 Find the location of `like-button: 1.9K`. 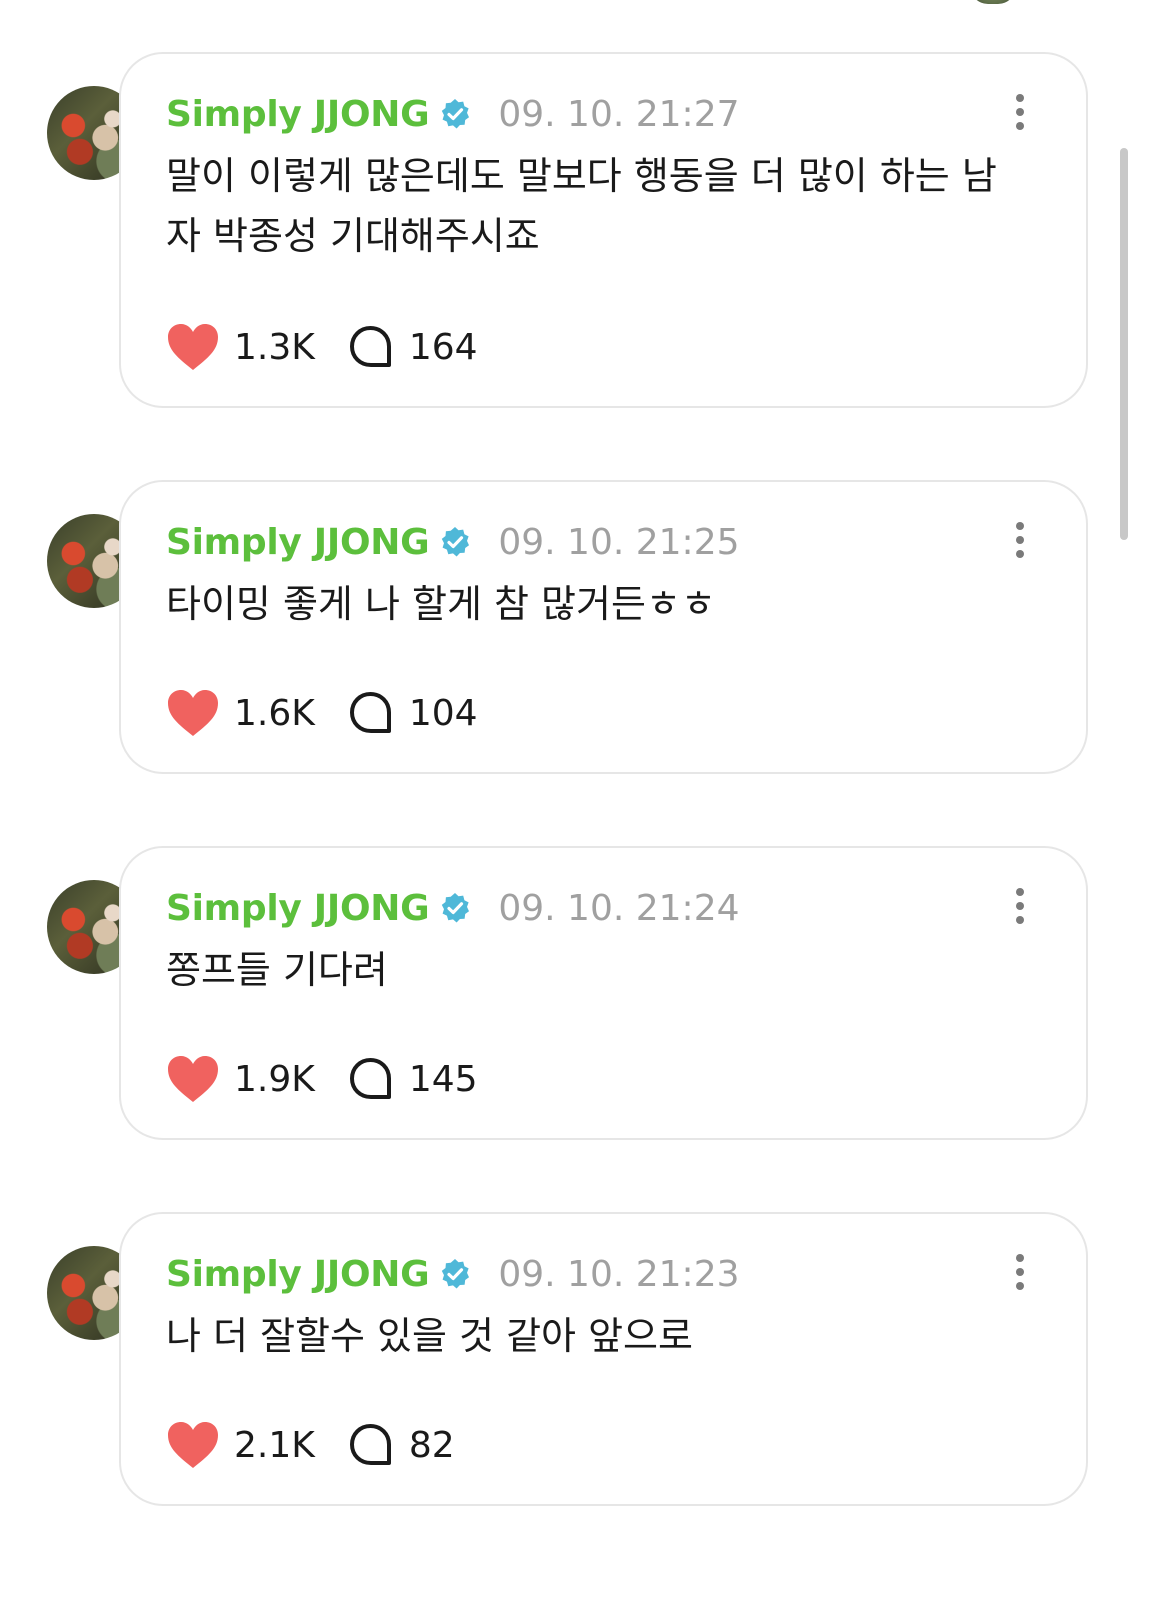

like-button: 1.9K is located at coordinates (240, 1079).